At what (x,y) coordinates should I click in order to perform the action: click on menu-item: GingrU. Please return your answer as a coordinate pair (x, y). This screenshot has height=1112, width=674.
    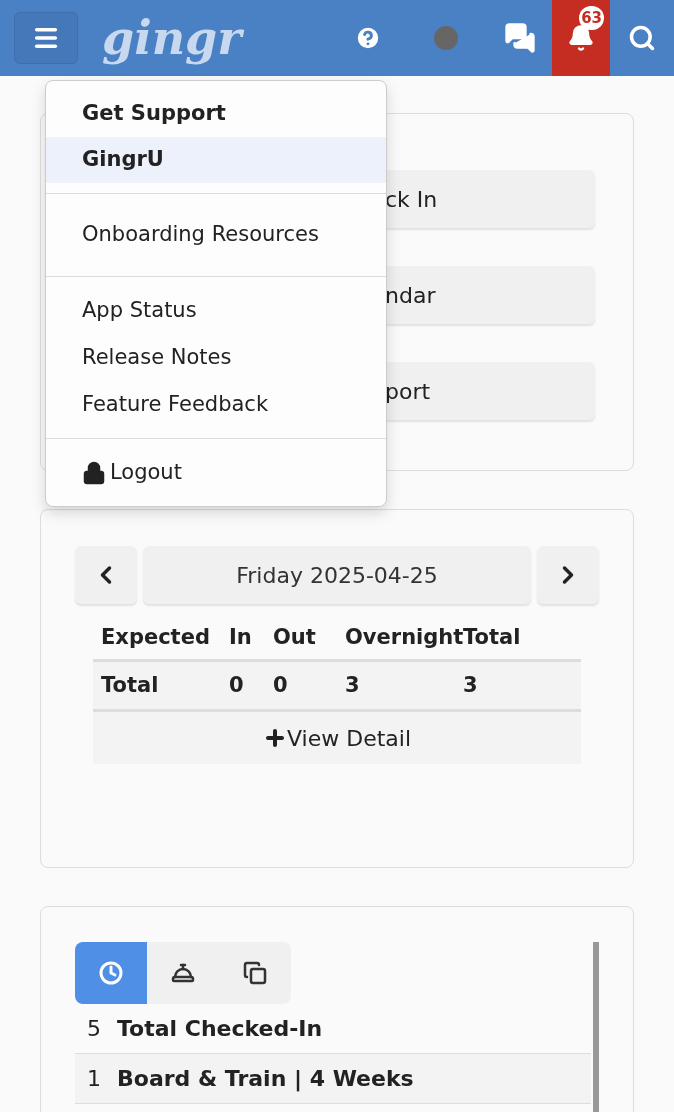
    Looking at the image, I should click on (216, 160).